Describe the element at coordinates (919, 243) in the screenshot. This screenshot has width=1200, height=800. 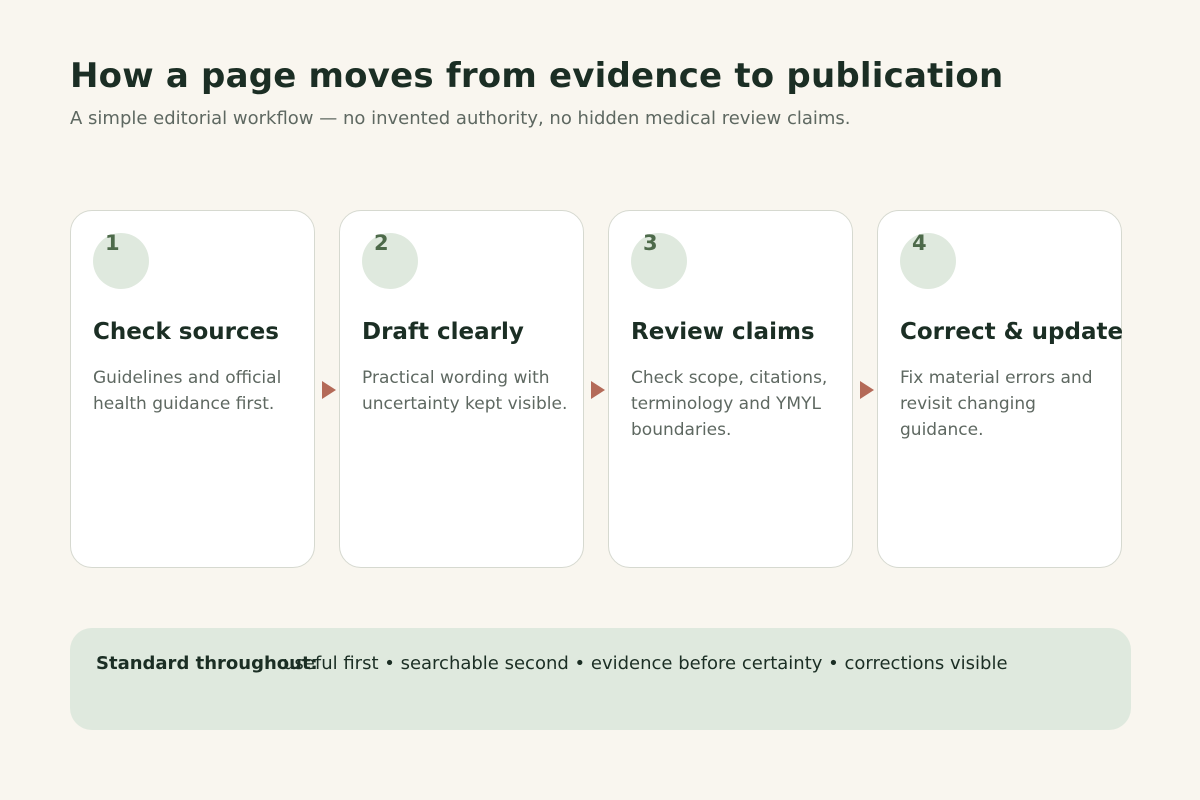
I see `step-number: 4` at that location.